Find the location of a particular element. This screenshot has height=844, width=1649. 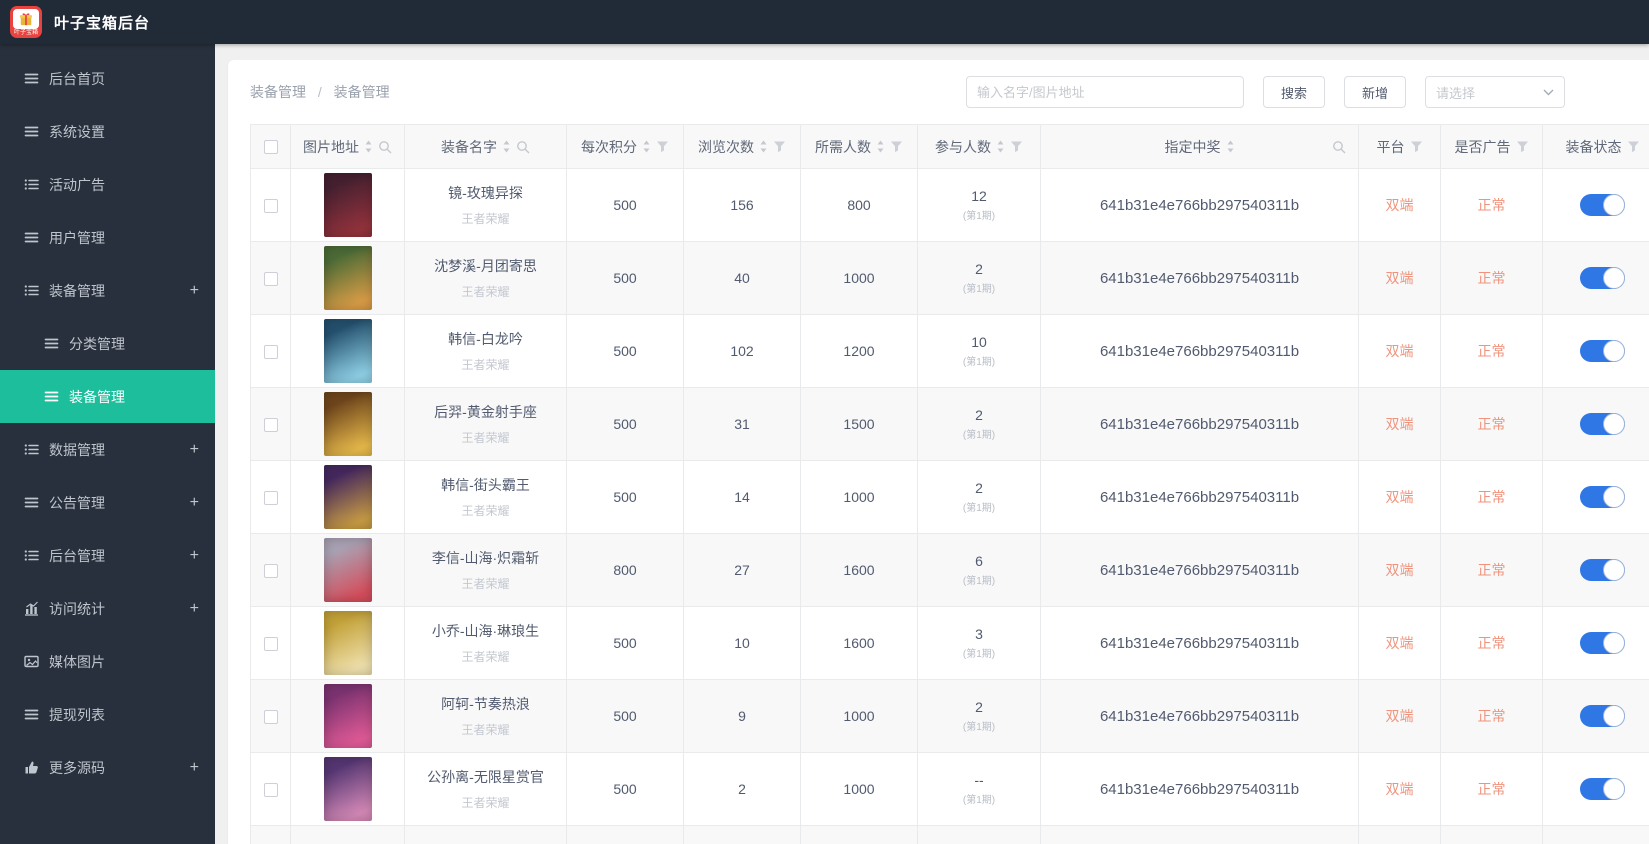

item-name: 李信-山海·炽霜斩 is located at coordinates (485, 558).